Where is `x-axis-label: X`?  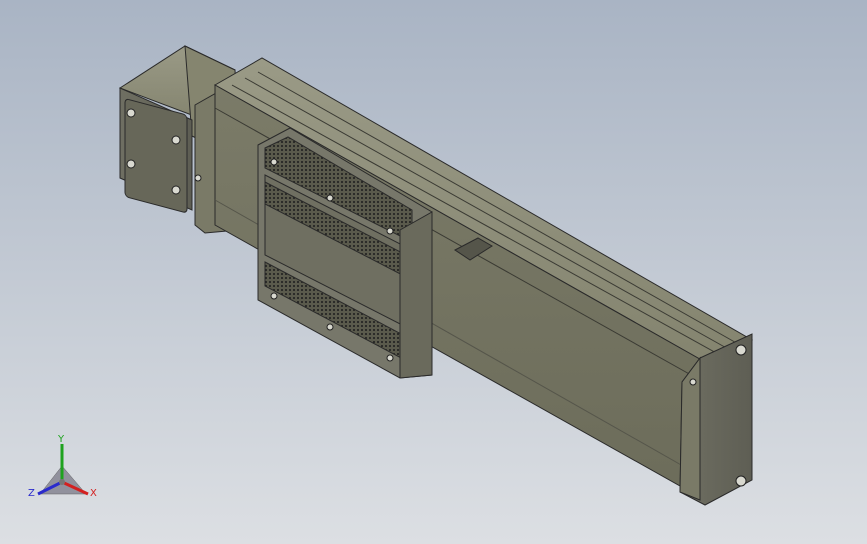 x-axis-label: X is located at coordinates (93, 493).